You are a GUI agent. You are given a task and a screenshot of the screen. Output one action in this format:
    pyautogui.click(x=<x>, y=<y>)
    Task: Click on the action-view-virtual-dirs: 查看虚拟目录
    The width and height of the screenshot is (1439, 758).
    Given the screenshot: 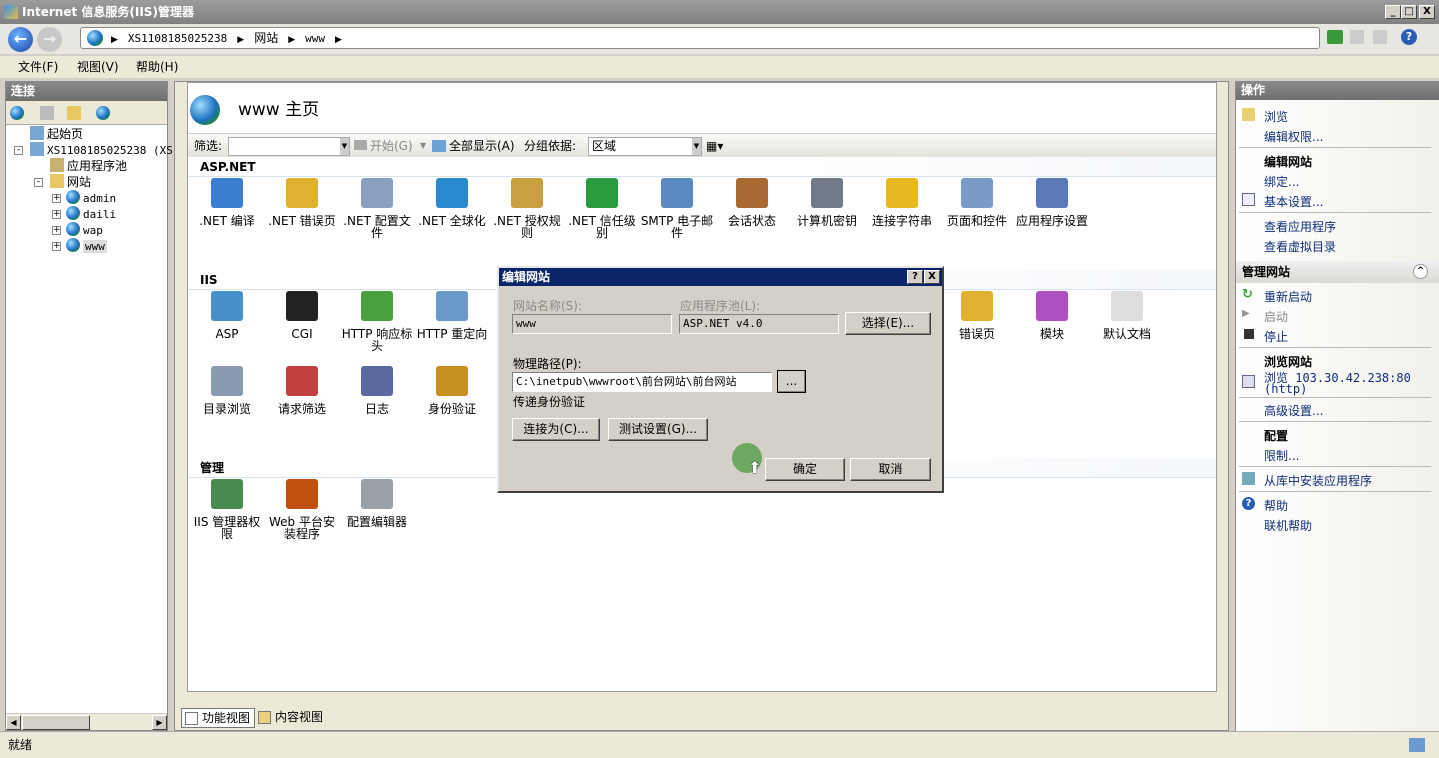 What is the action you would take?
    pyautogui.click(x=1300, y=246)
    